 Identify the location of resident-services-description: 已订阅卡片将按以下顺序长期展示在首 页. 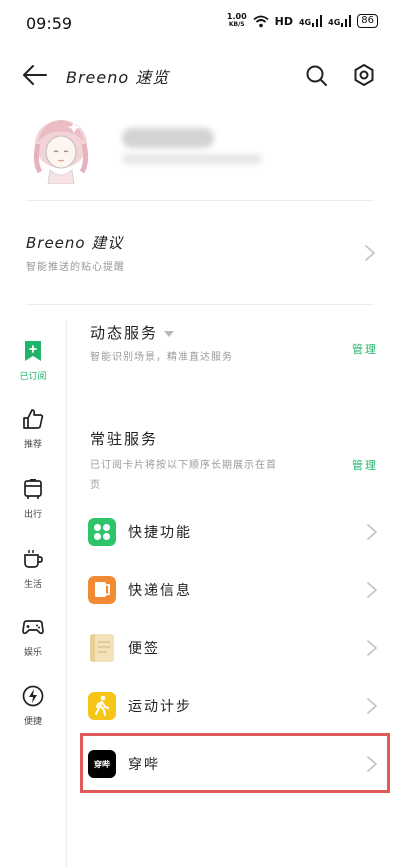
(215, 476).